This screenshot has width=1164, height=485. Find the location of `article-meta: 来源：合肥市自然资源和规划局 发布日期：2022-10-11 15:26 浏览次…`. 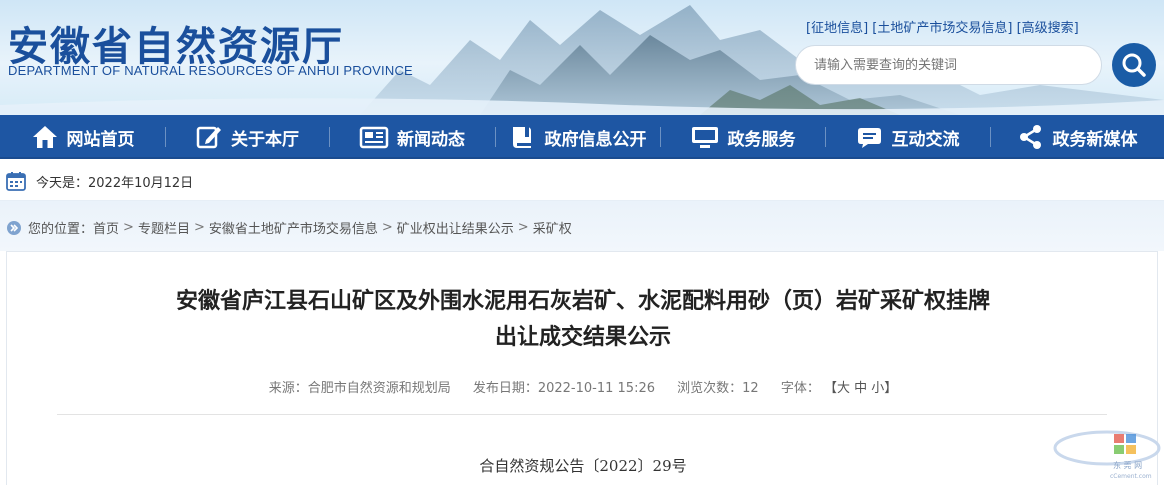

article-meta: 来源：合肥市自然资源和规划局 发布日期：2022-10-11 15:26 浏览次… is located at coordinates (583, 386).